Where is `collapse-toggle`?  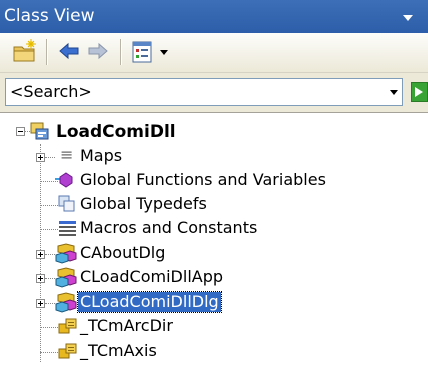 collapse-toggle is located at coordinates (20, 131).